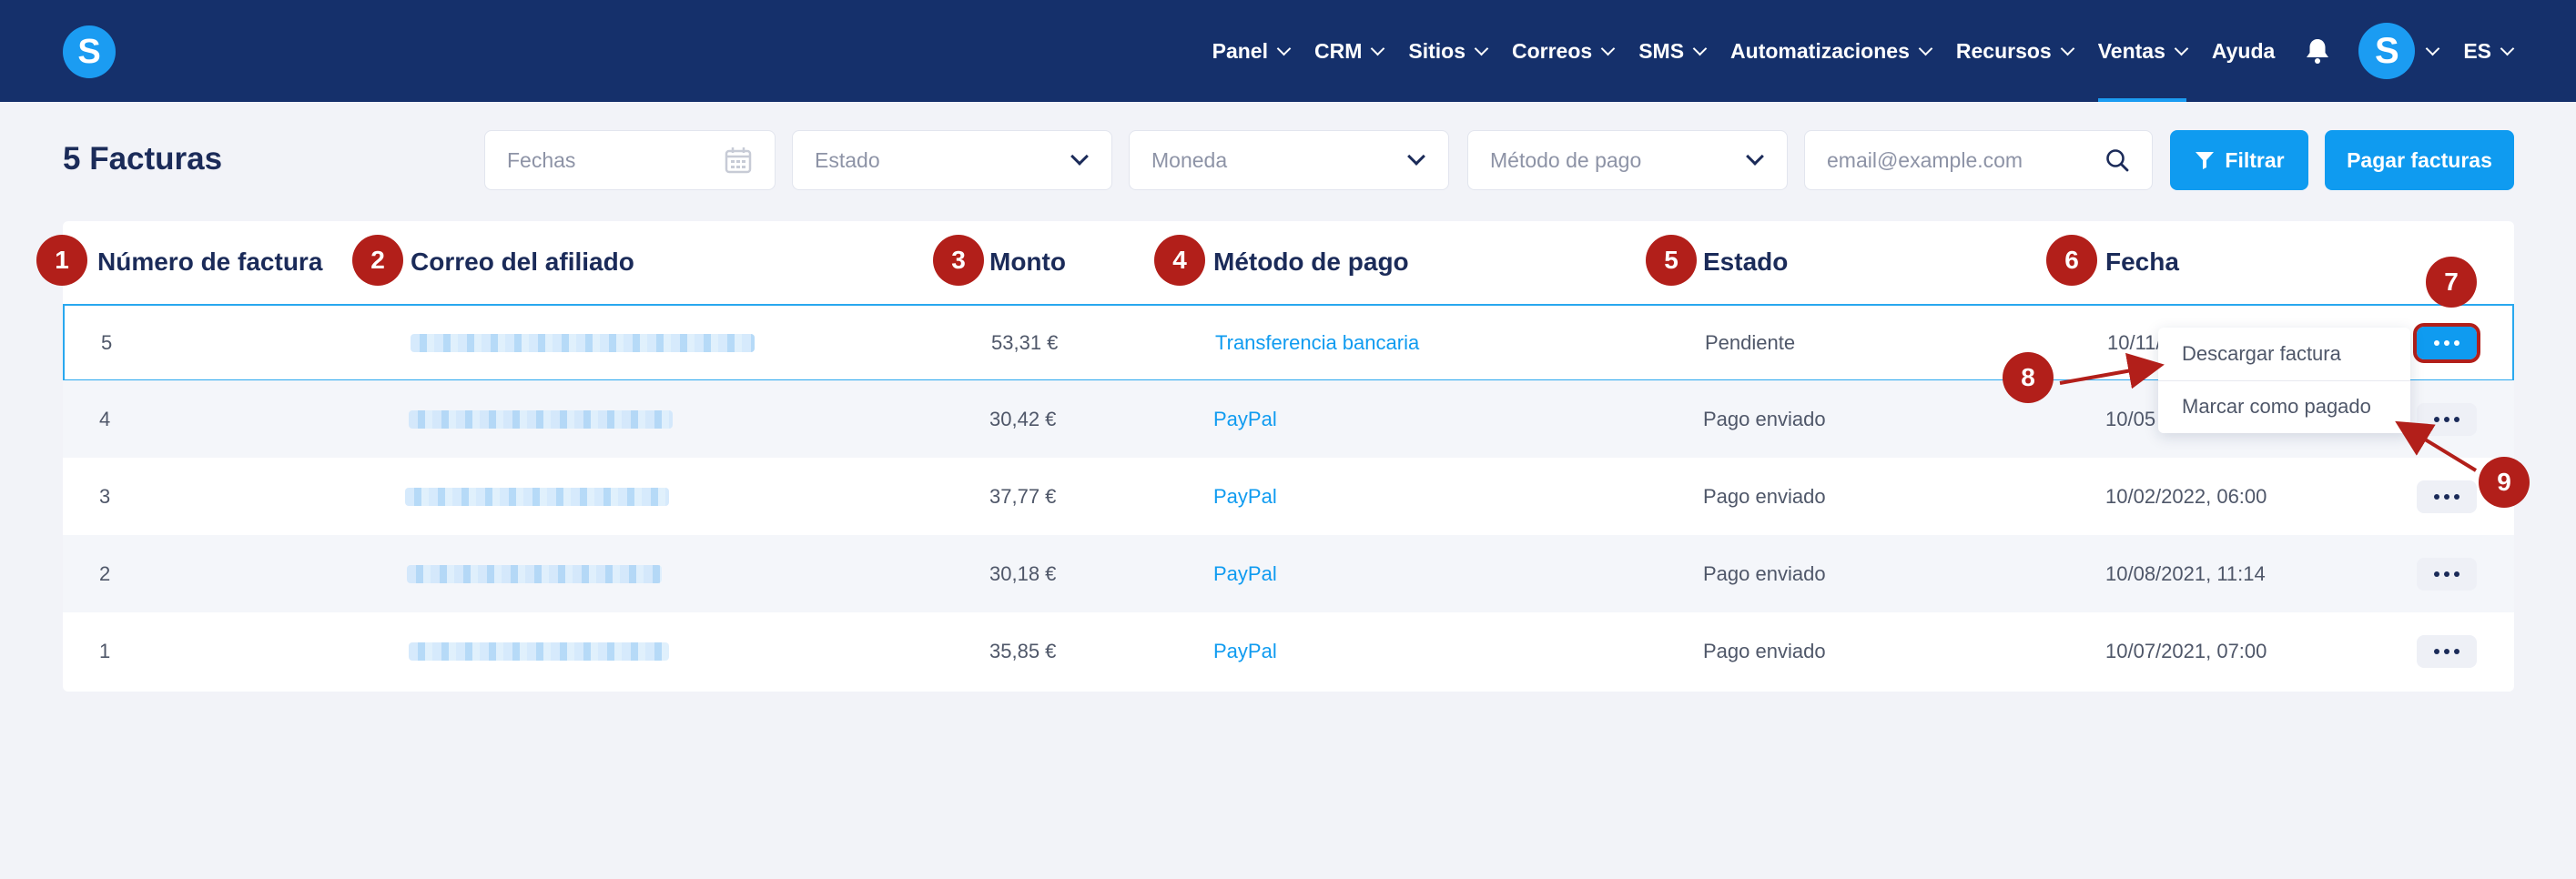 The height and width of the screenshot is (879, 2576). Describe the element at coordinates (2028, 377) in the screenshot. I see `annotation-badge: 8` at that location.